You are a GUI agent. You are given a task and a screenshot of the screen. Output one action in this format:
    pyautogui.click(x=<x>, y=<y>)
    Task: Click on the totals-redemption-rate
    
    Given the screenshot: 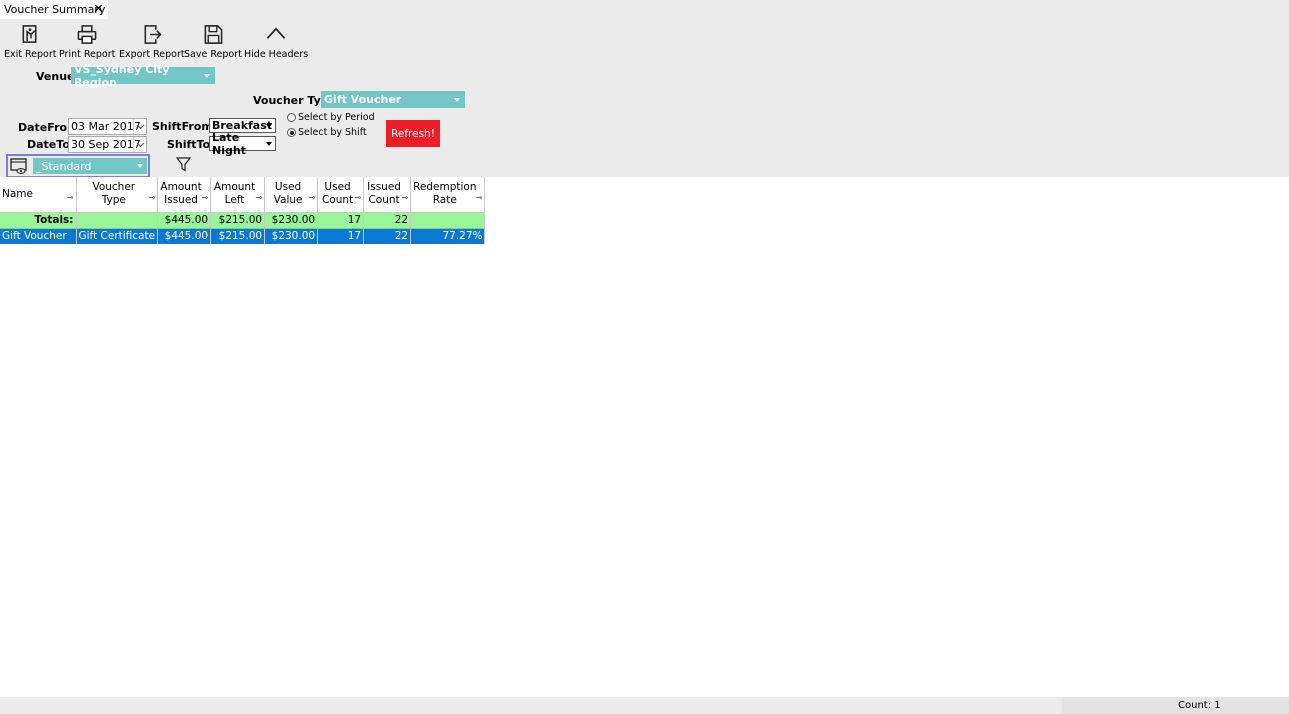 What is the action you would take?
    pyautogui.click(x=448, y=220)
    